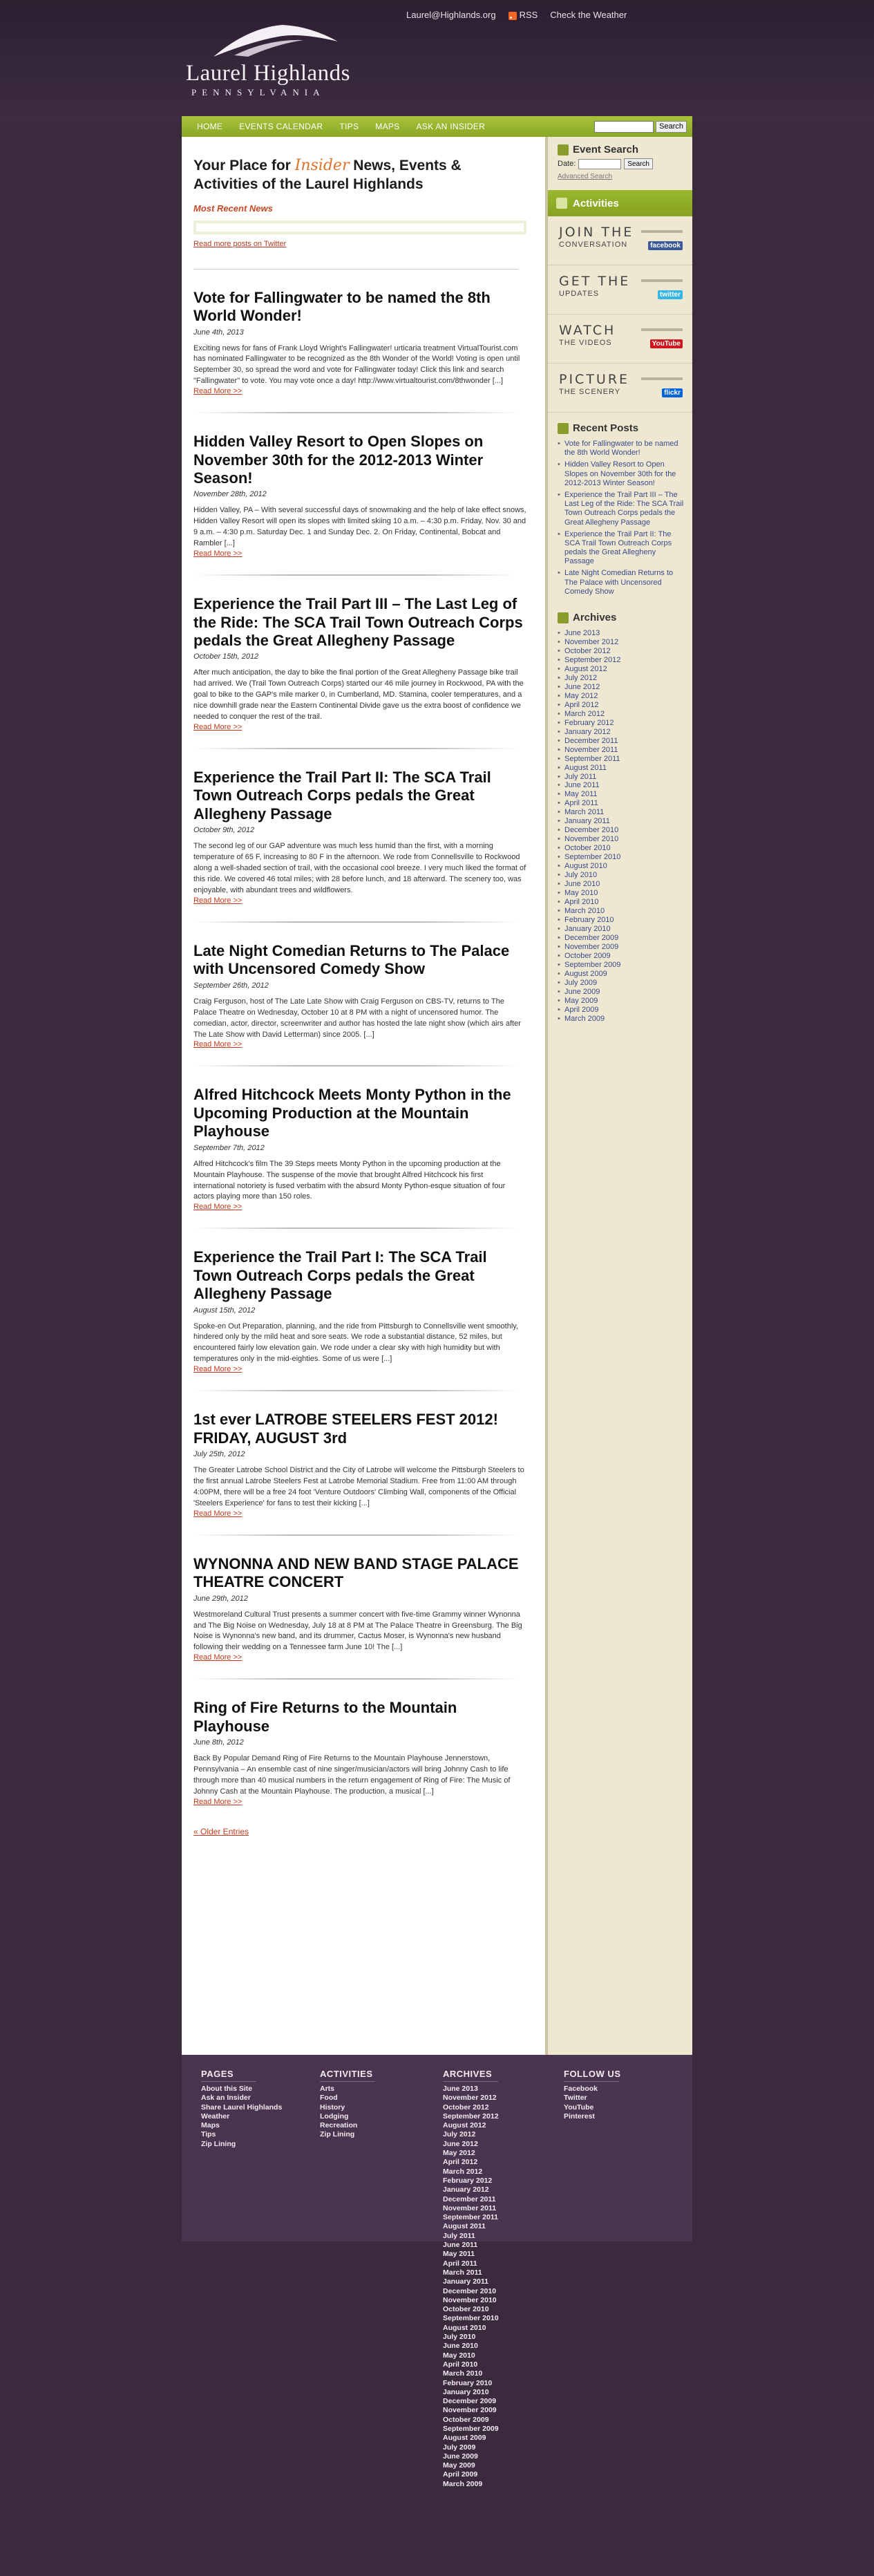 The width and height of the screenshot is (874, 2576). Describe the element at coordinates (471, 2098) in the screenshot. I see `footer-archive-link: November 2012` at that location.